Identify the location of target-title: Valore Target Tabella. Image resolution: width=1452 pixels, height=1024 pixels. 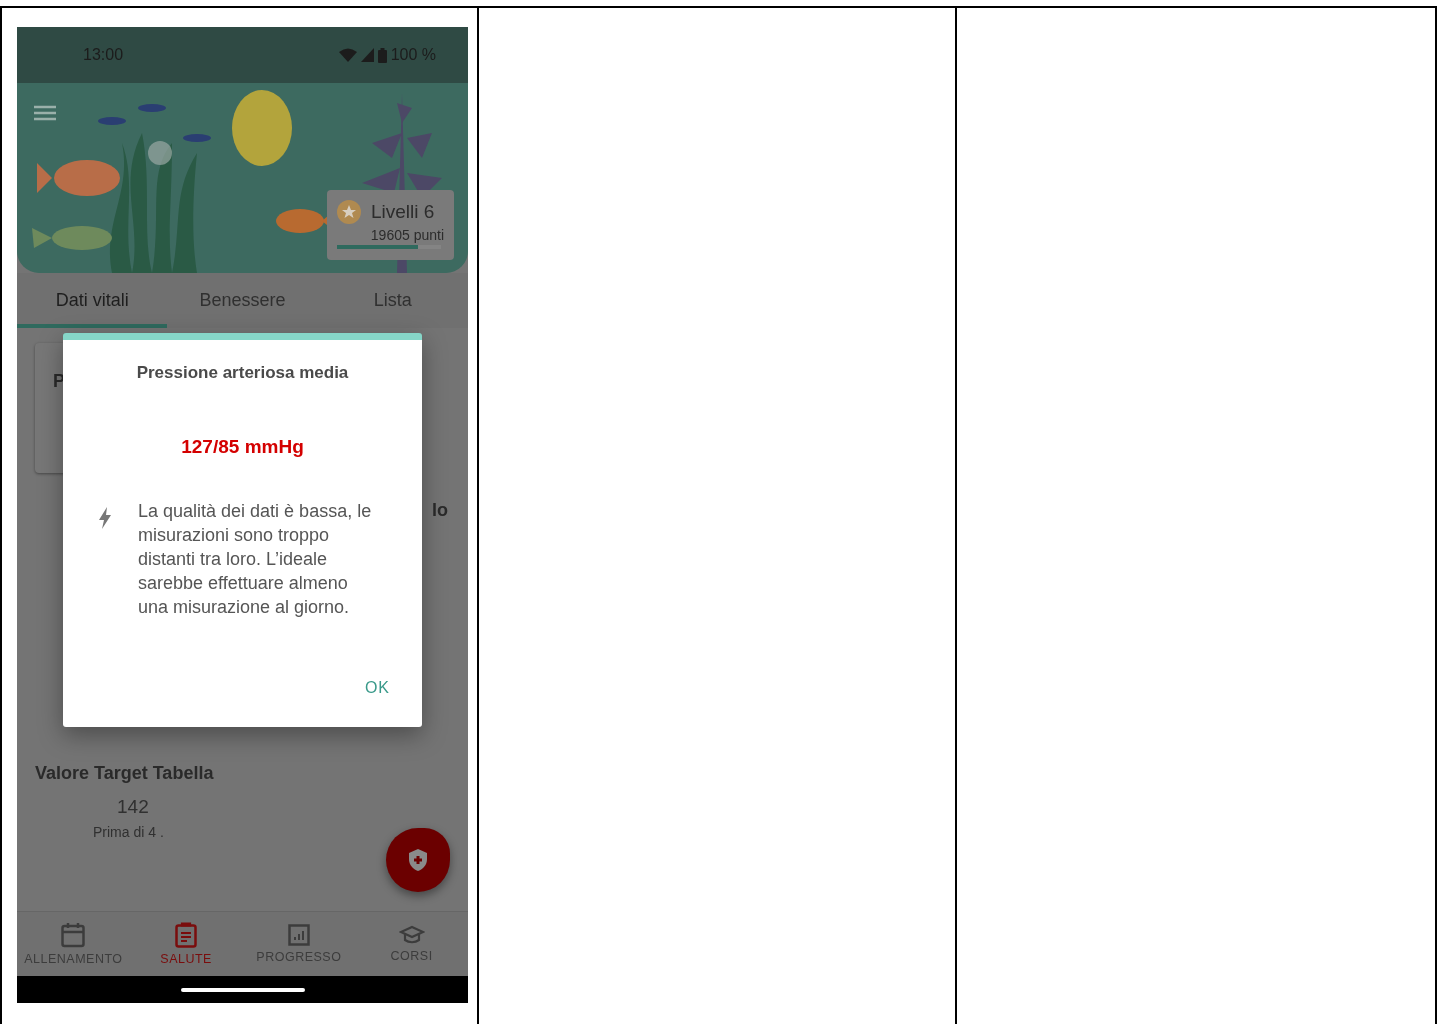
(124, 773).